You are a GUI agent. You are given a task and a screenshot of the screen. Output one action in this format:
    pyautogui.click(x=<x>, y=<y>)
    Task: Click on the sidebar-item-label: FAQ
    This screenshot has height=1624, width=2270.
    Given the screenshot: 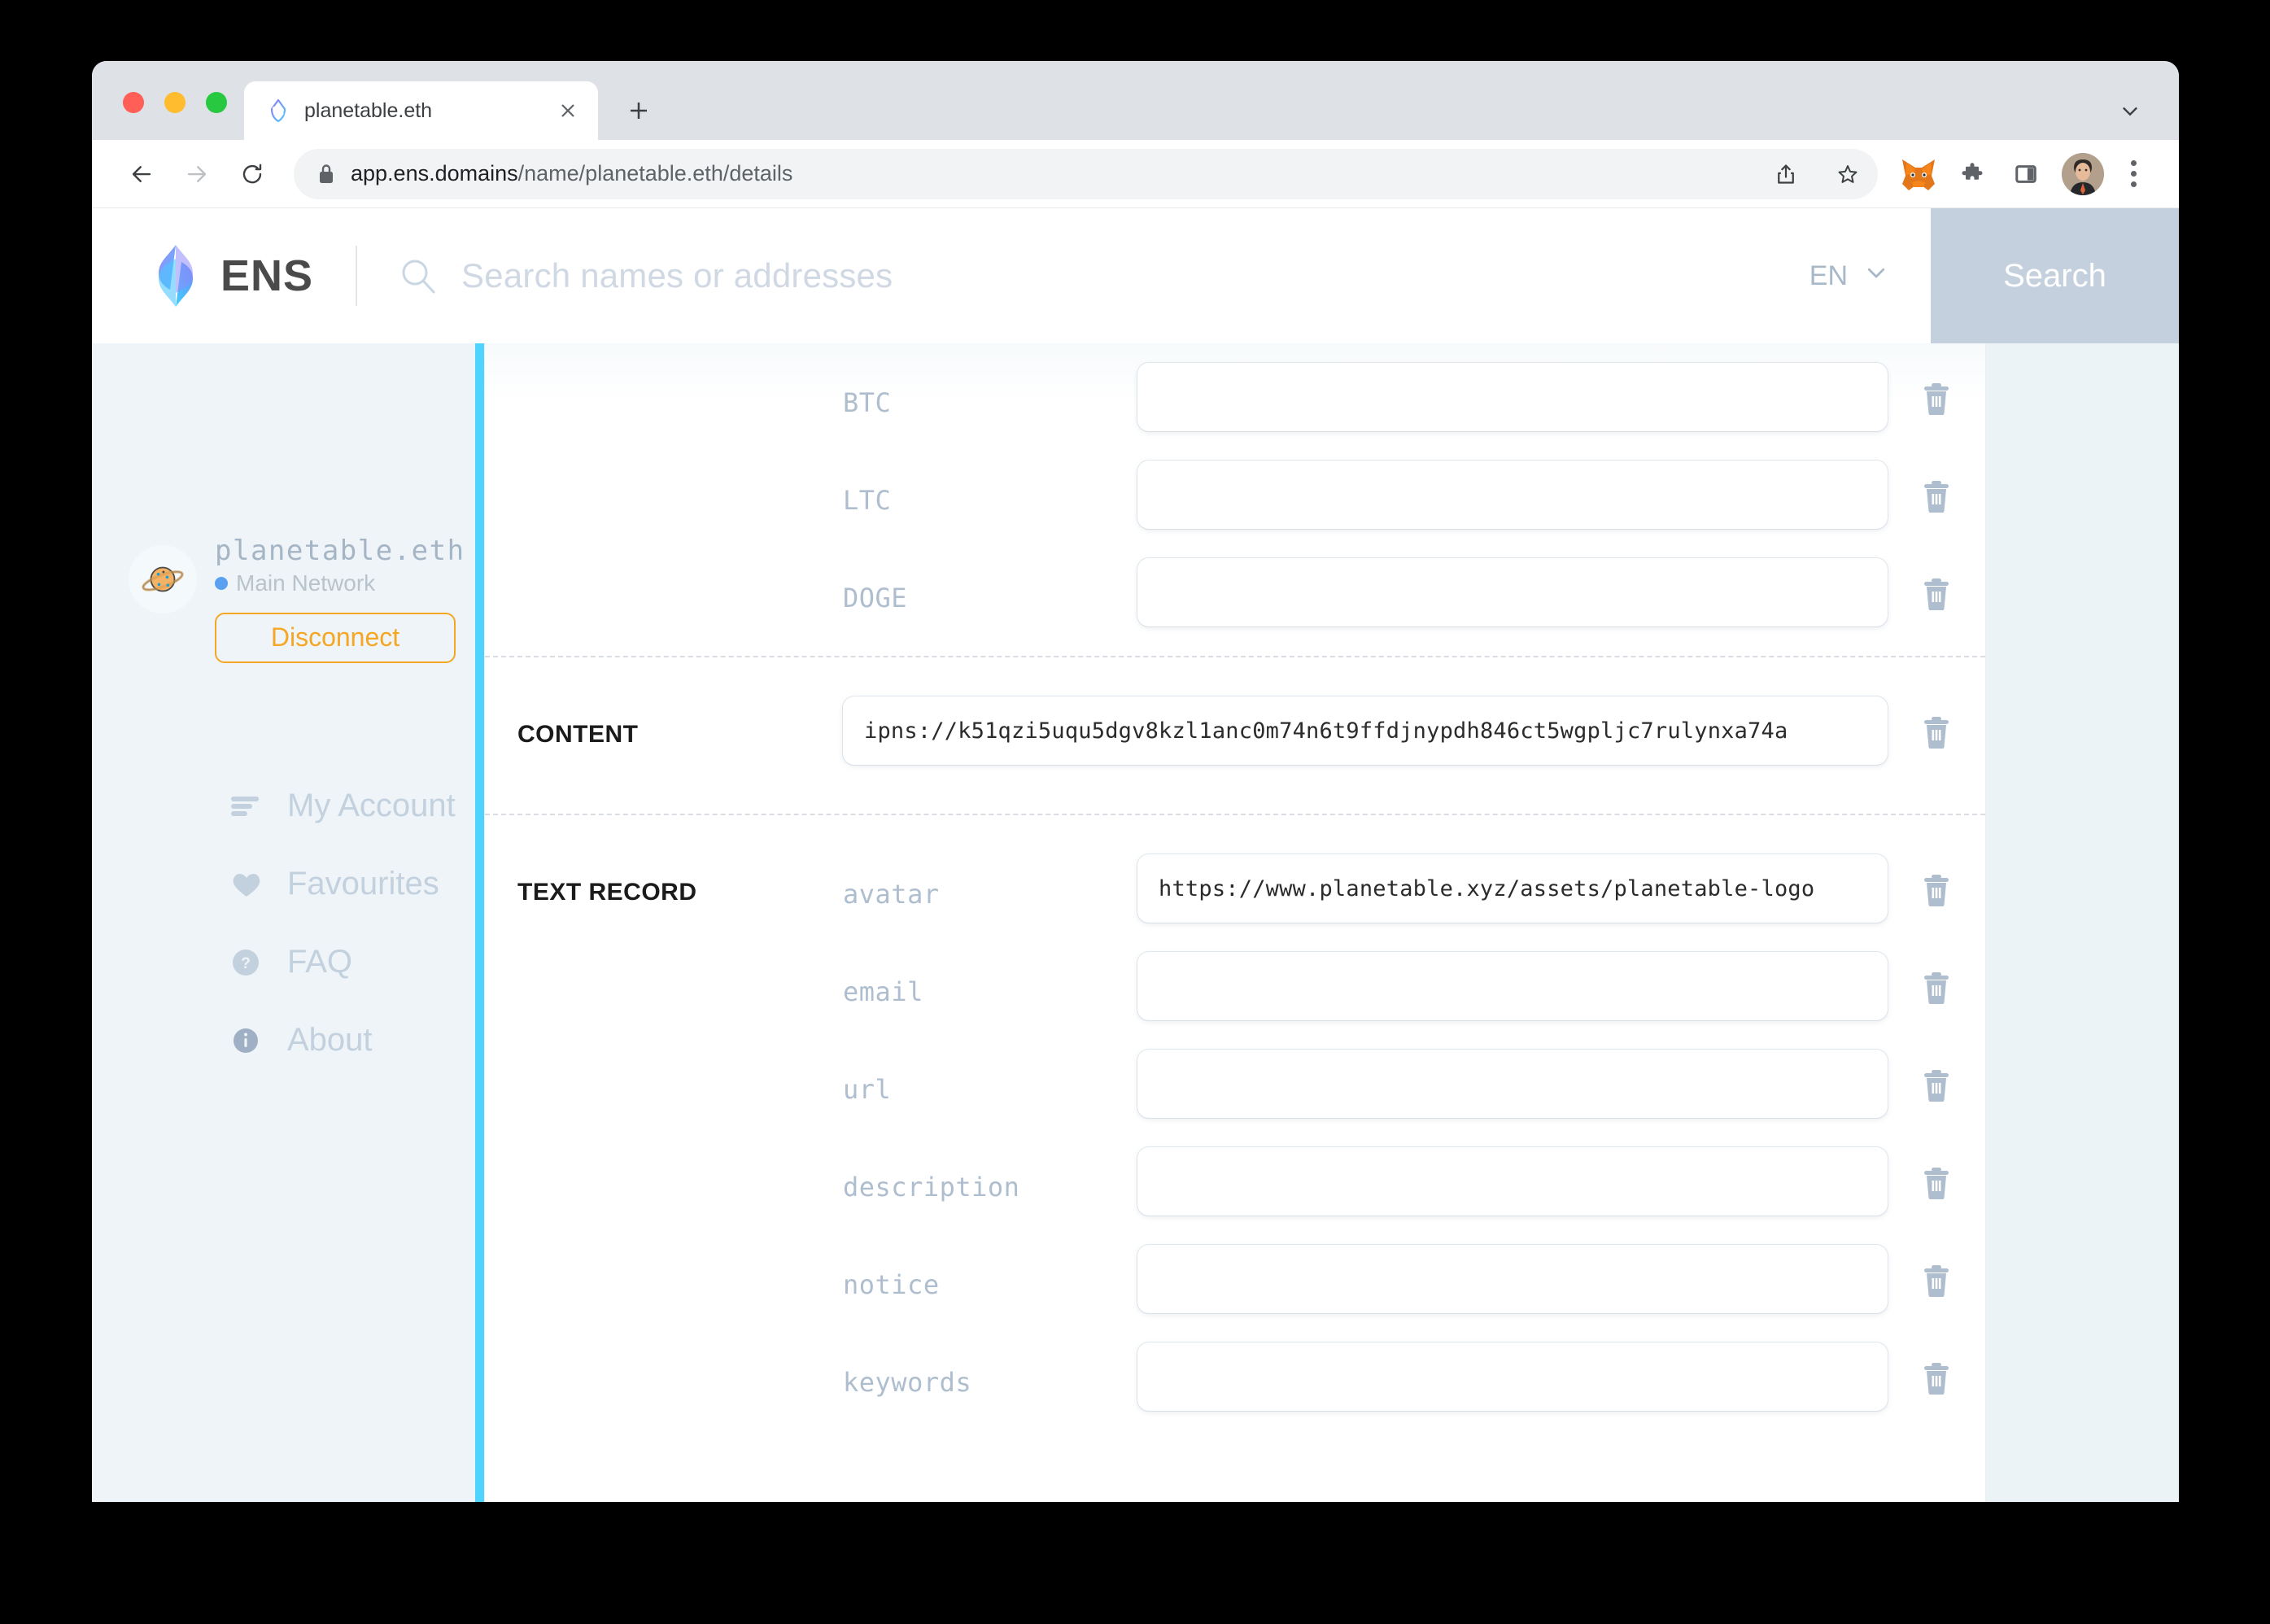 What is the action you would take?
    pyautogui.click(x=320, y=962)
    